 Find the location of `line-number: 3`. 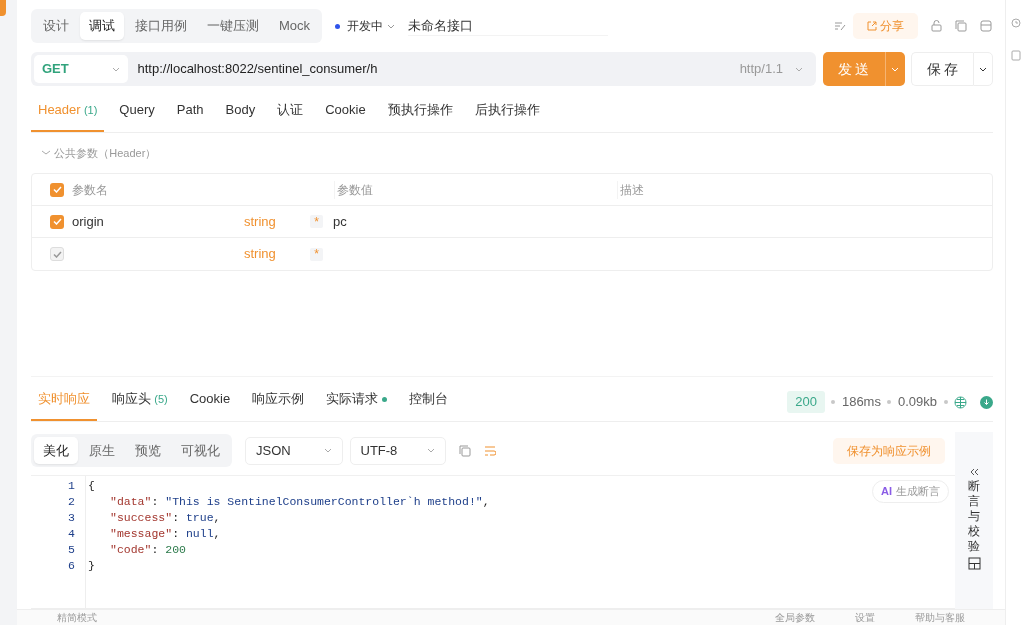

line-number: 3 is located at coordinates (71, 518).